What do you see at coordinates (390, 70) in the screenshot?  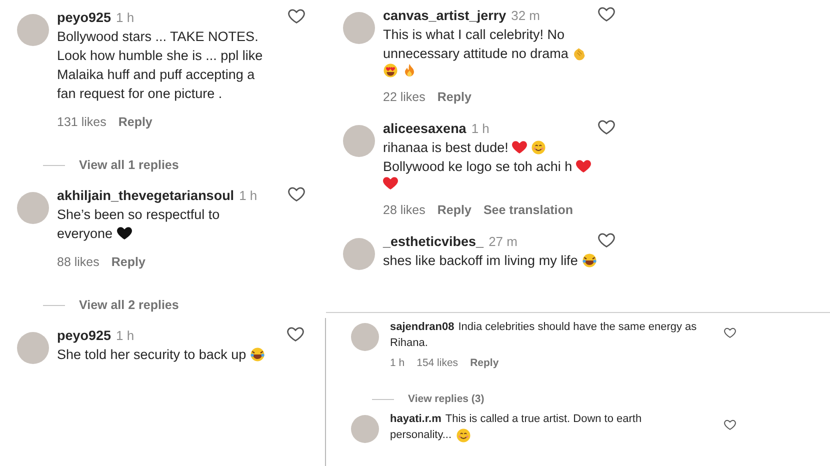 I see `heart-eyes-emoji-icon` at bounding box center [390, 70].